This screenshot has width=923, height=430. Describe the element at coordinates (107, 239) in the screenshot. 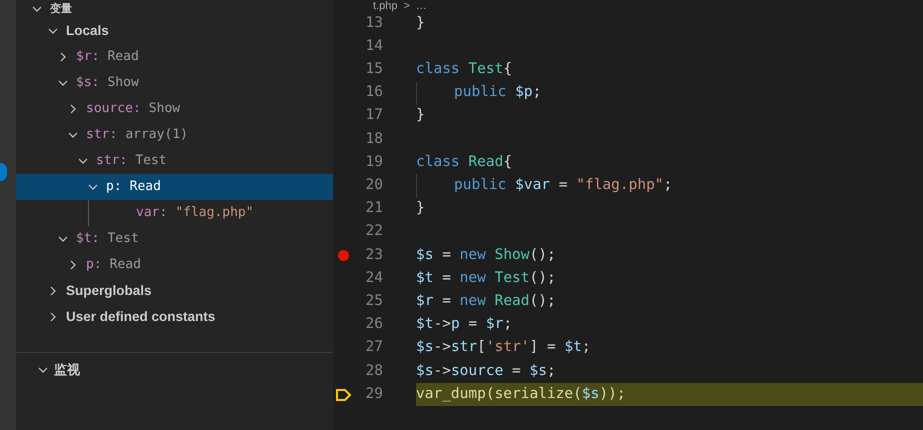

I see `variable-entry: $t: Test` at that location.